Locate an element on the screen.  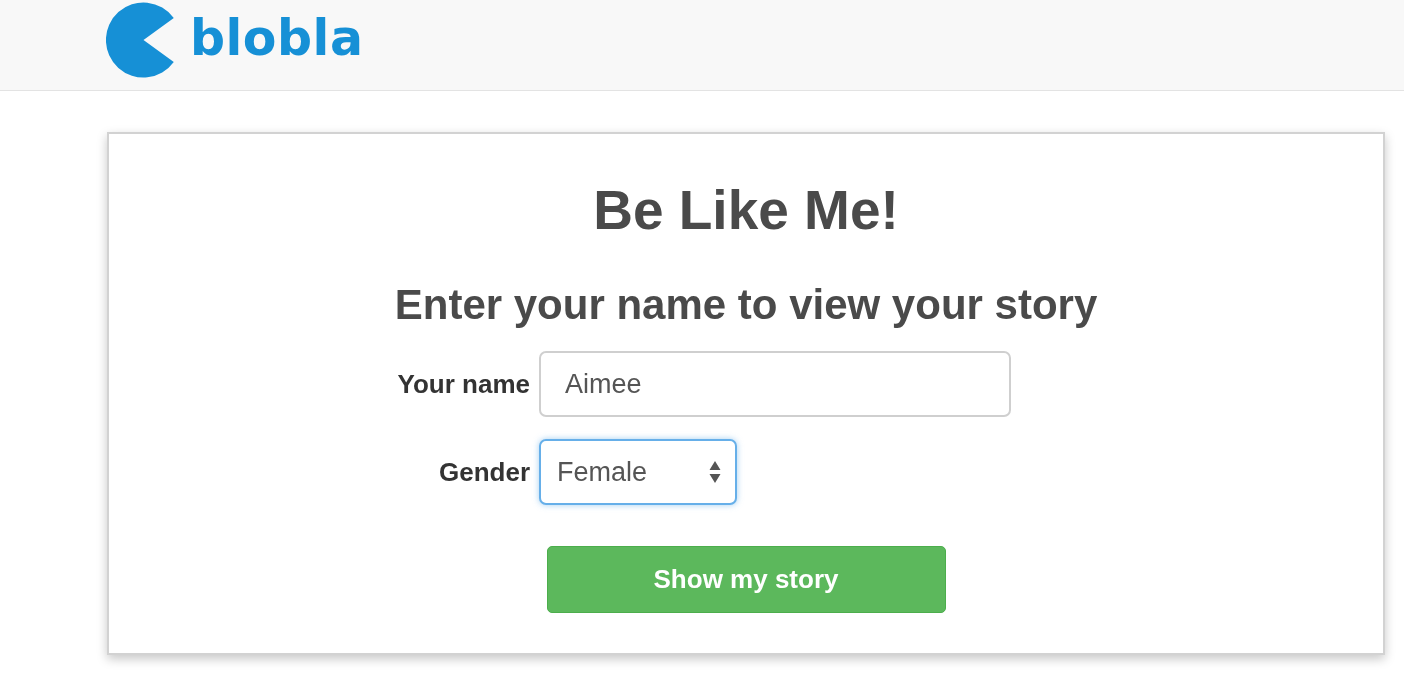
updown-arrows-icon is located at coordinates (715, 472).